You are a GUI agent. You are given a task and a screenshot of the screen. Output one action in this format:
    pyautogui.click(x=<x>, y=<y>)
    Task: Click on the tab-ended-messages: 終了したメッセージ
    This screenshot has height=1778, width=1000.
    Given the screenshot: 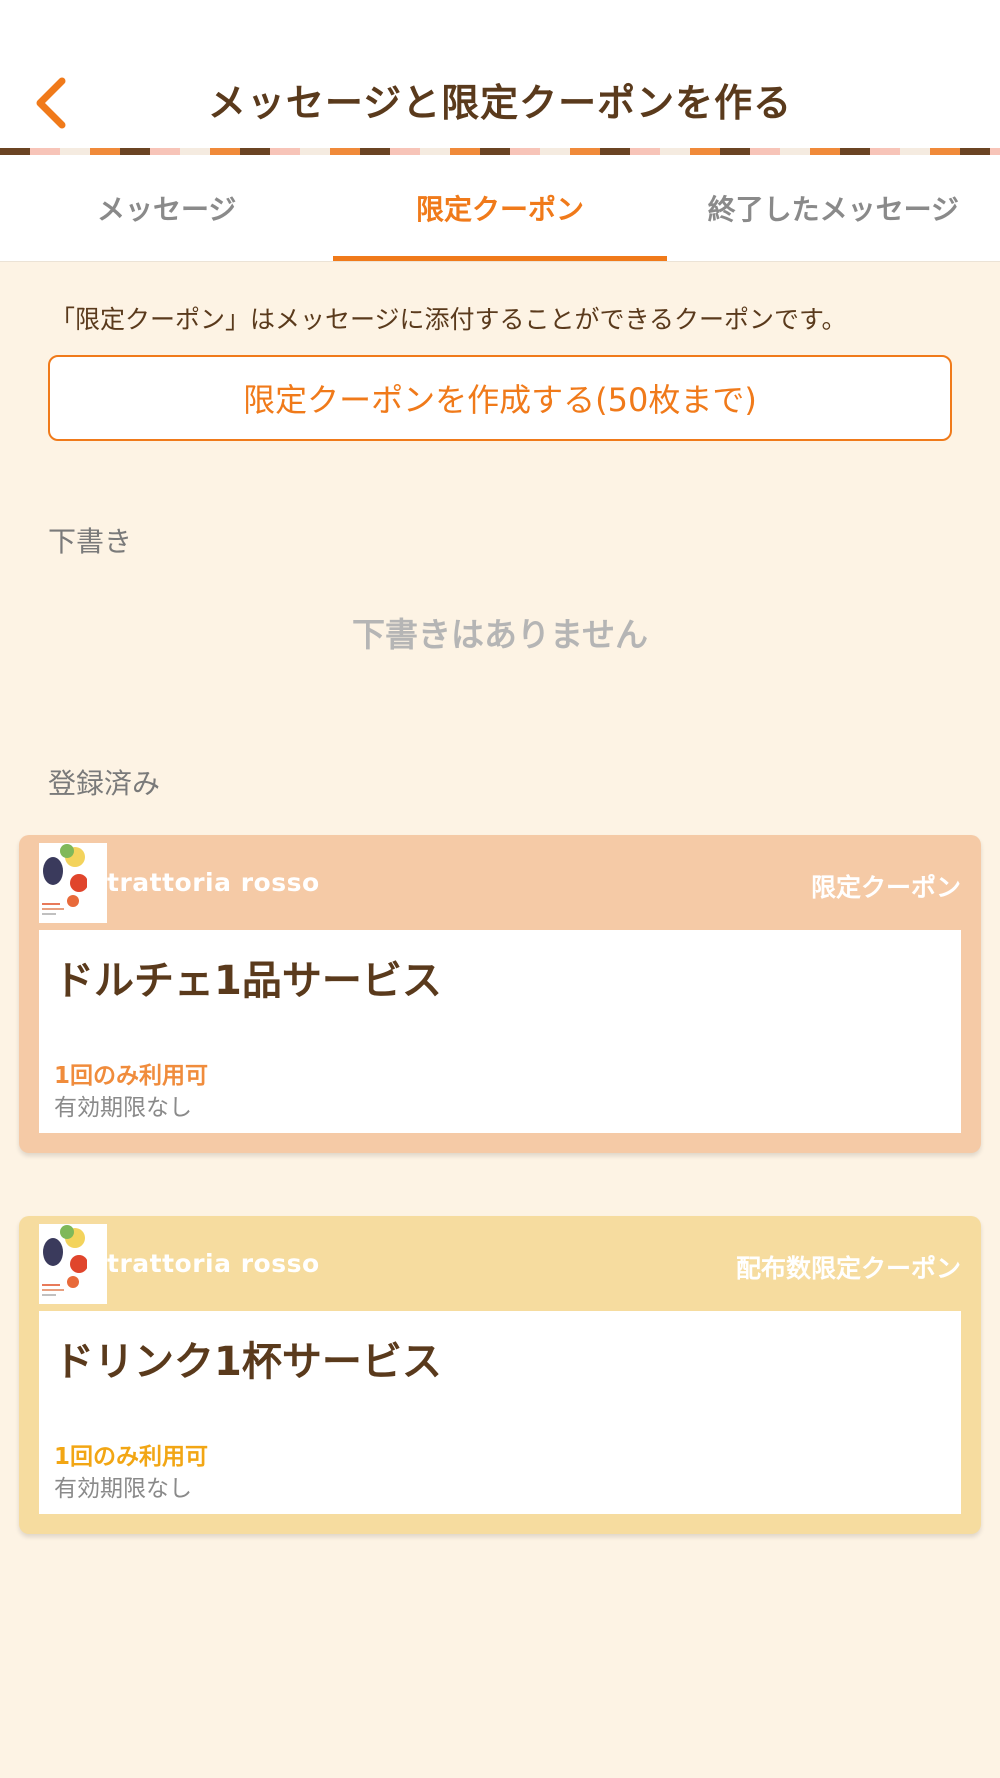 What is the action you would take?
    pyautogui.click(x=833, y=208)
    